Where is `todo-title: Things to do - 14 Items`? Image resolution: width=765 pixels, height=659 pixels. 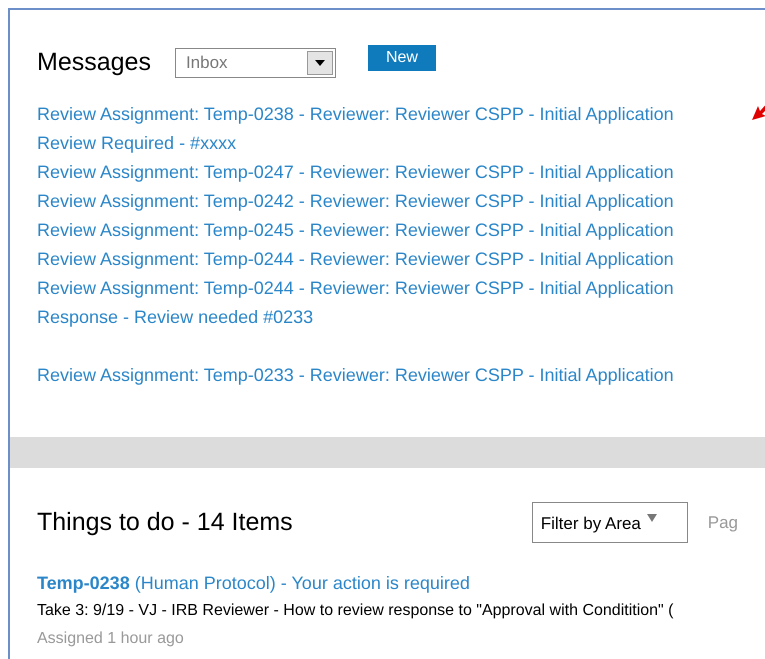
todo-title: Things to do - 14 Items is located at coordinates (165, 522).